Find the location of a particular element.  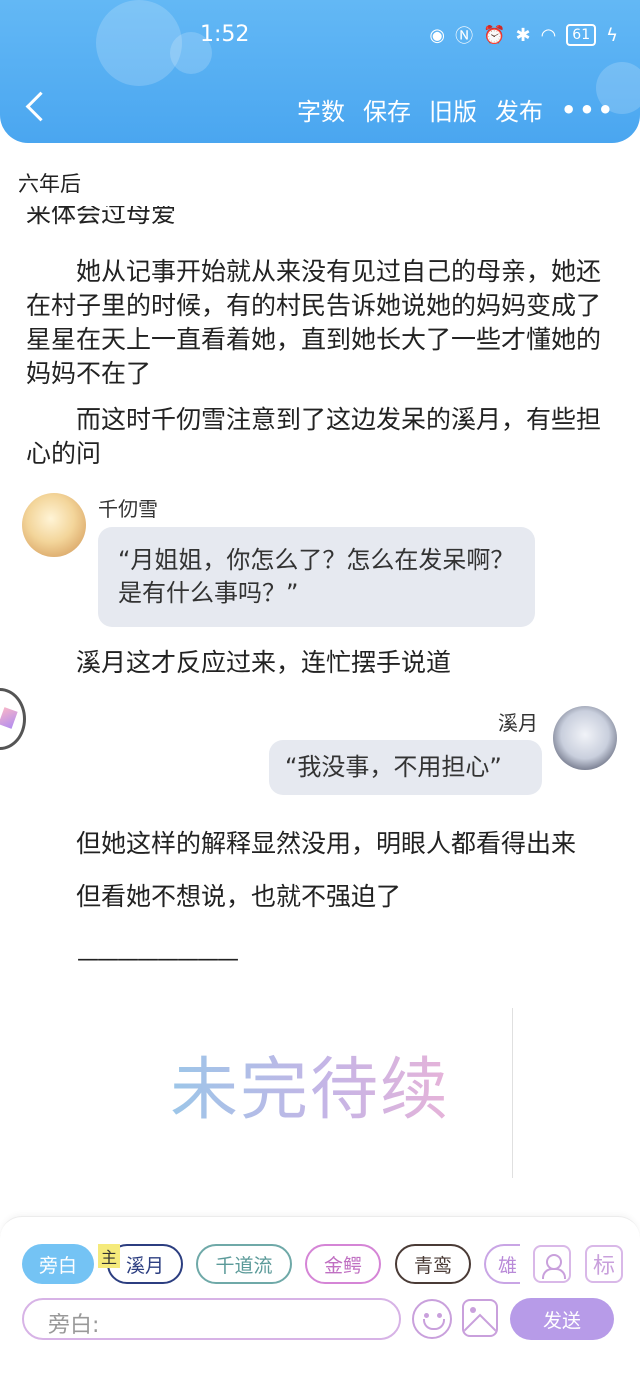

emoji-icon is located at coordinates (432, 1319).